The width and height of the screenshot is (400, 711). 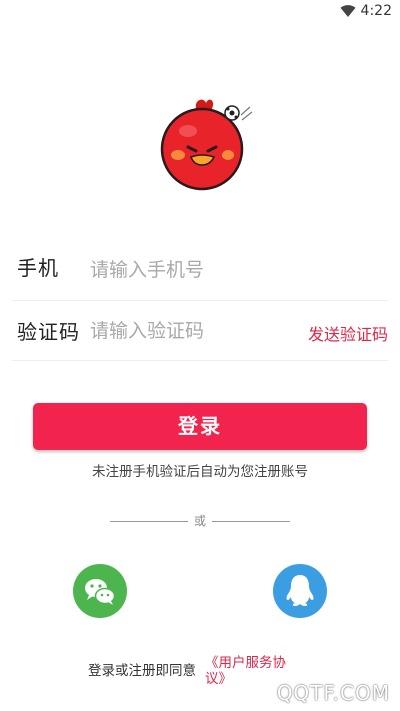 What do you see at coordinates (200, 472) in the screenshot?
I see `register-hint: 未注册手机验证后自动为您注册账号` at bounding box center [200, 472].